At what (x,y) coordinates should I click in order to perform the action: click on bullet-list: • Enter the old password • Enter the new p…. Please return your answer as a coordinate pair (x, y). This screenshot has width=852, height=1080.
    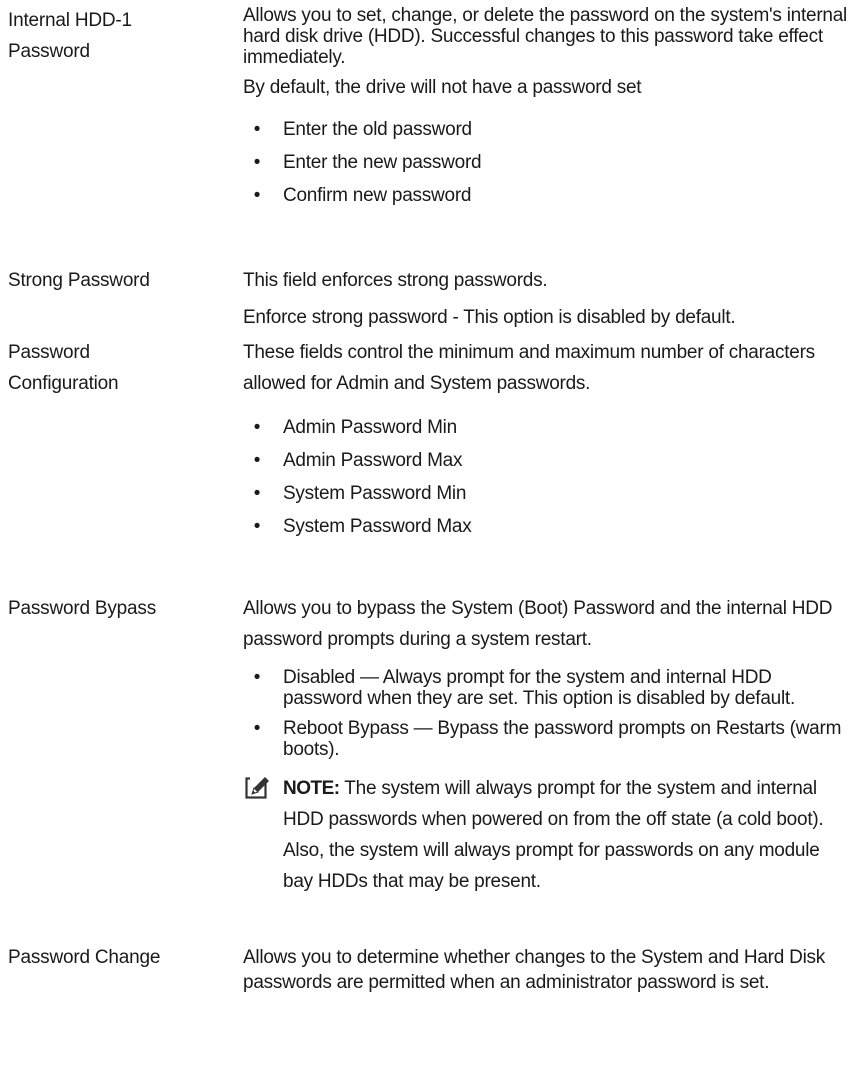
    Looking at the image, I should click on (545, 162).